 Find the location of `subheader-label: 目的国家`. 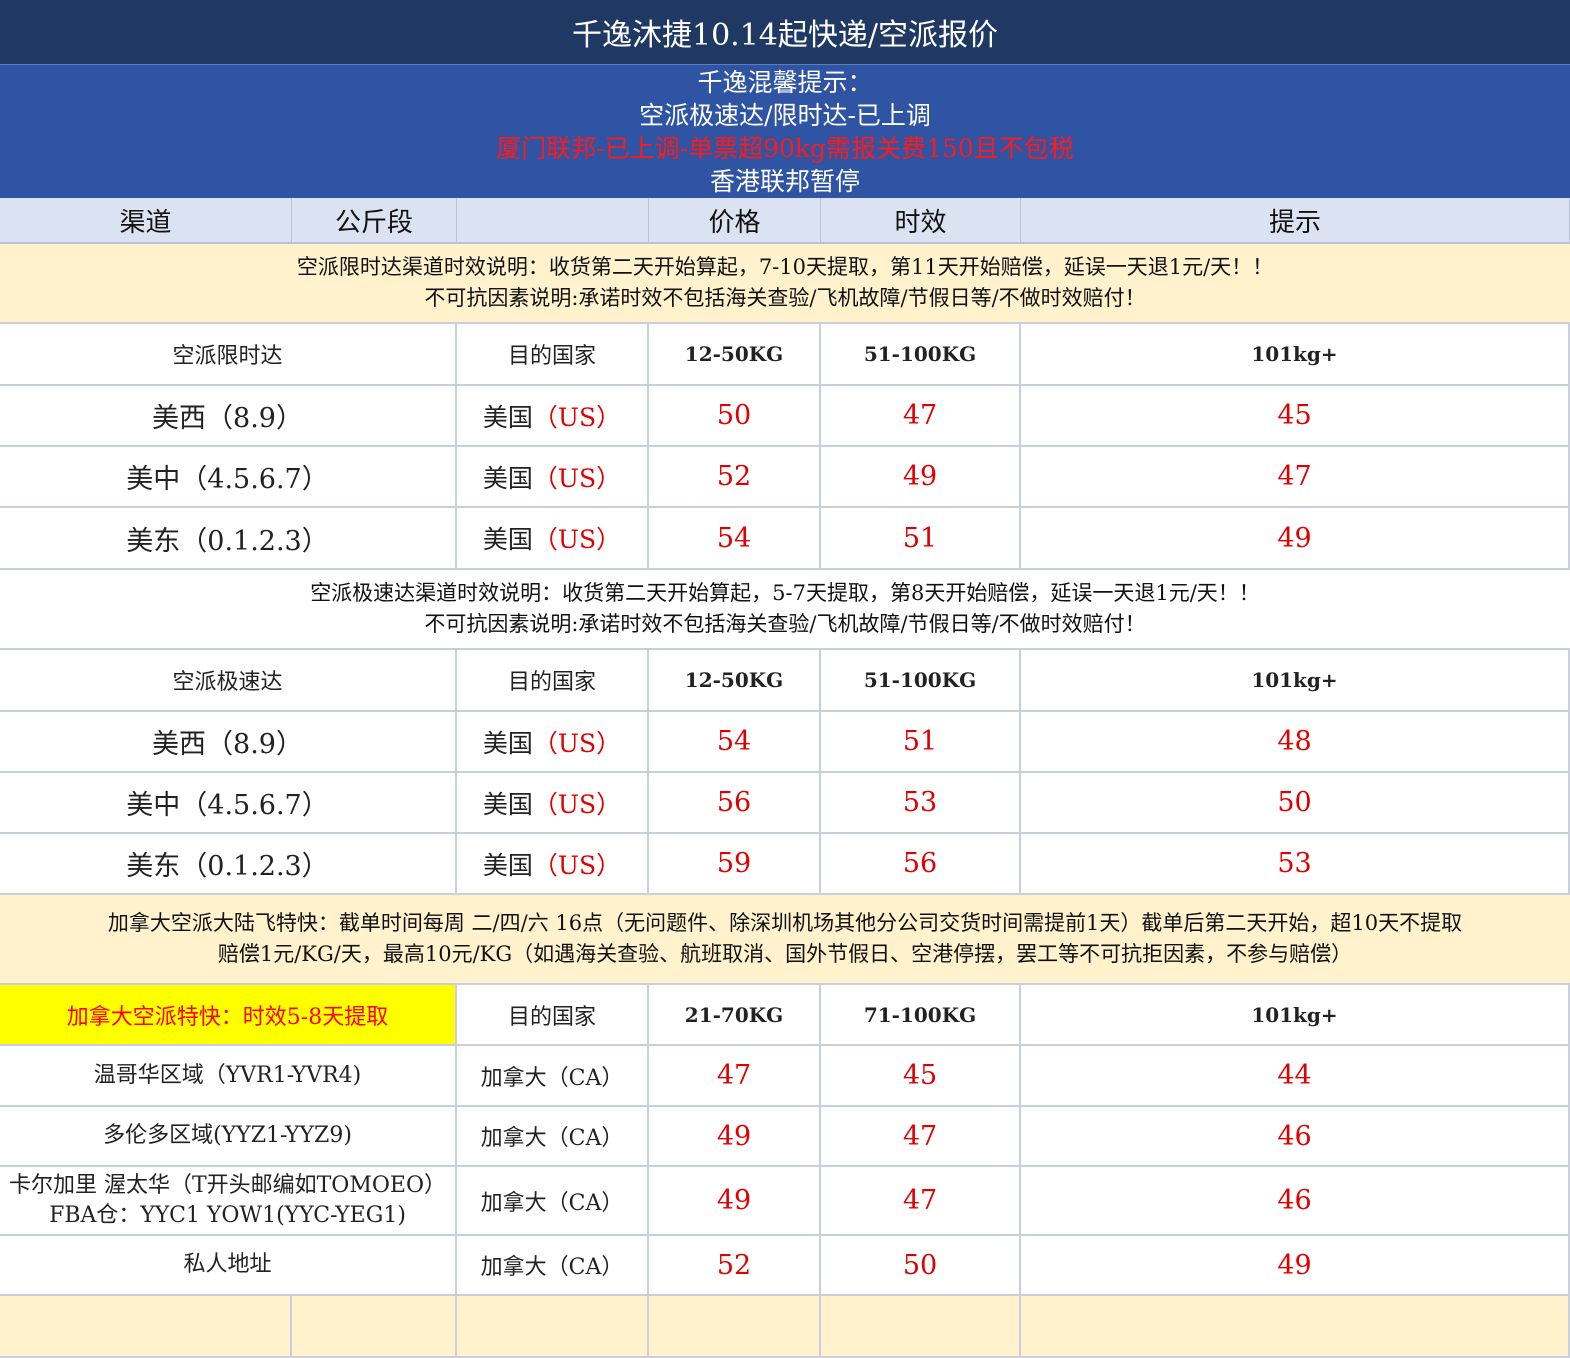

subheader-label: 目的国家 is located at coordinates (551, 1017).